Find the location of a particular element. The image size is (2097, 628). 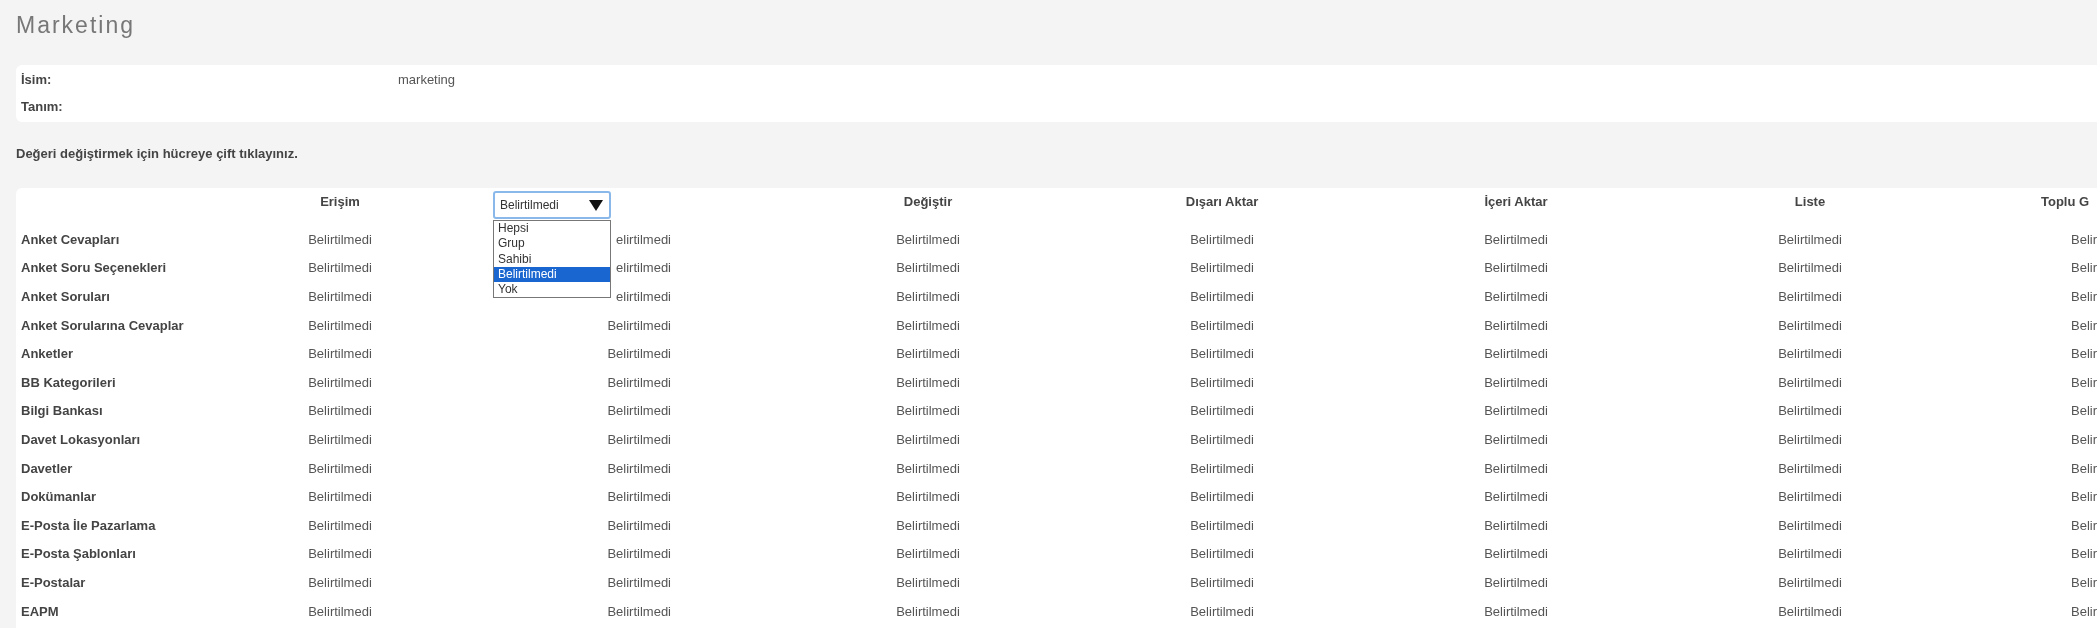

column-select: Belirtilmedi is located at coordinates (552, 205).